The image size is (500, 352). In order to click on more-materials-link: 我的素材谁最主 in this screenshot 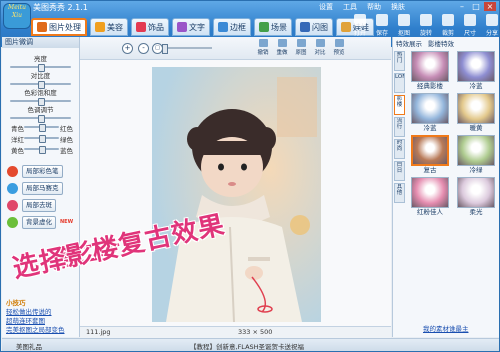, I will do `click(446, 328)`.